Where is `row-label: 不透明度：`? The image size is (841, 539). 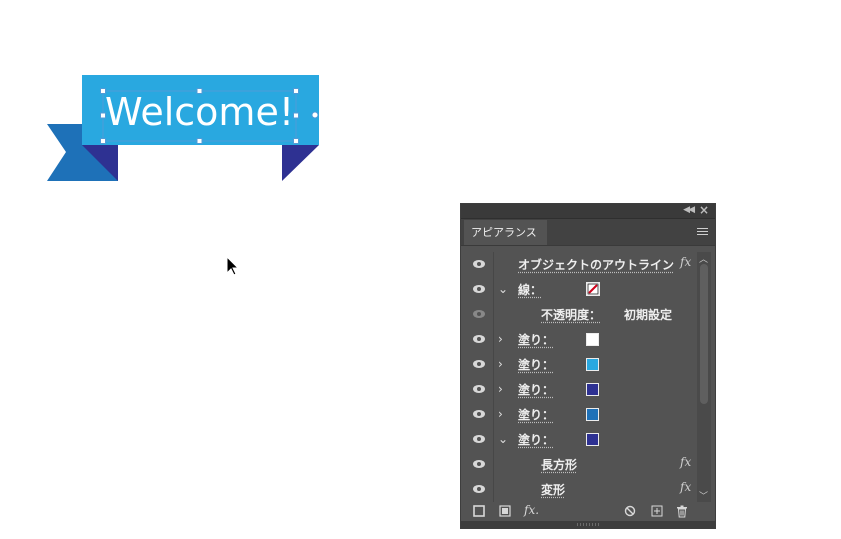
row-label: 不透明度： is located at coordinates (571, 314).